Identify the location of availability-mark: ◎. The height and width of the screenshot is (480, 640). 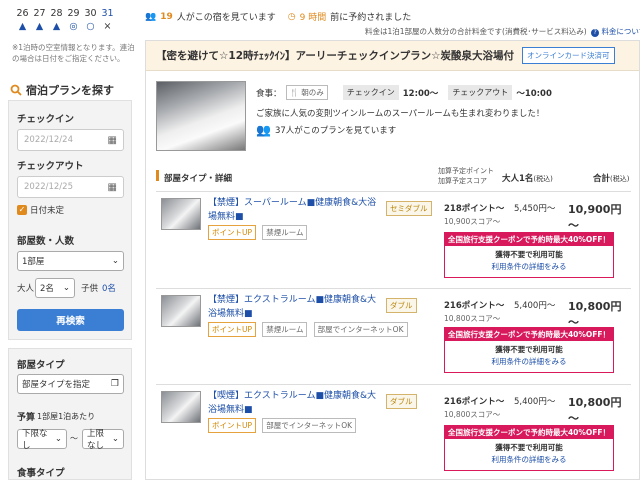
(73, 26).